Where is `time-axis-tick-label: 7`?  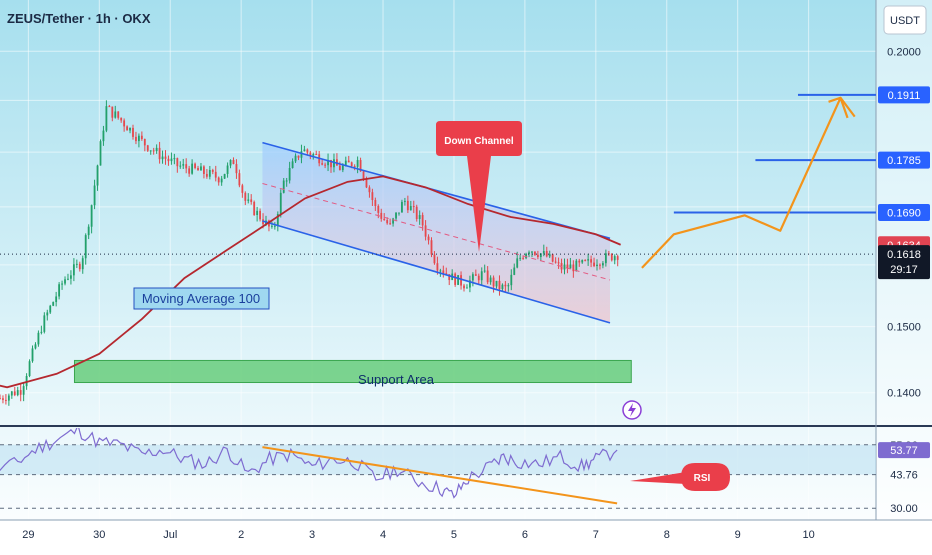 time-axis-tick-label: 7 is located at coordinates (596, 535).